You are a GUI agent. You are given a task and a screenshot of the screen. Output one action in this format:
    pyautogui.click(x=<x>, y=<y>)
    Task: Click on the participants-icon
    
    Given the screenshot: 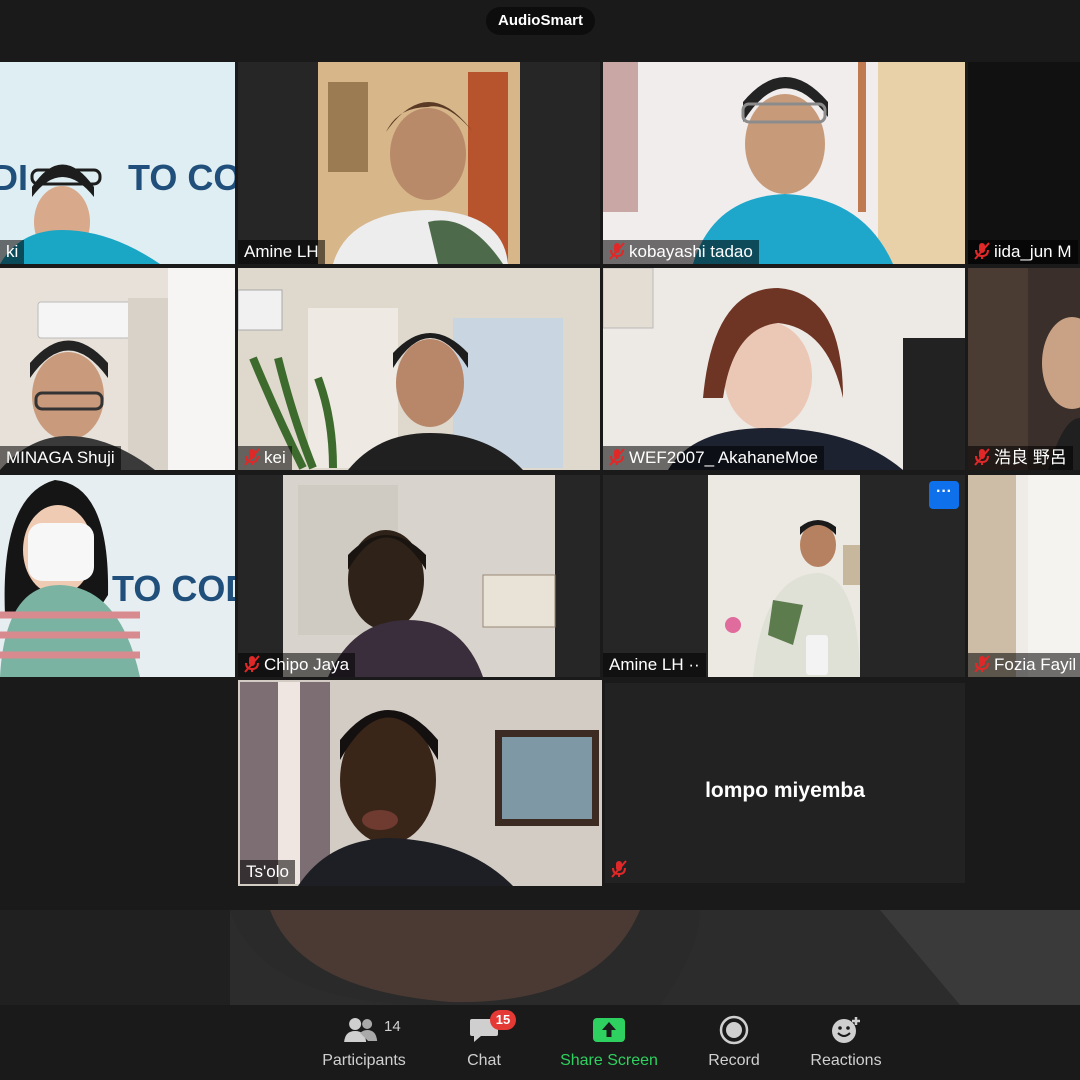 What is the action you would take?
    pyautogui.click(x=361, y=1030)
    